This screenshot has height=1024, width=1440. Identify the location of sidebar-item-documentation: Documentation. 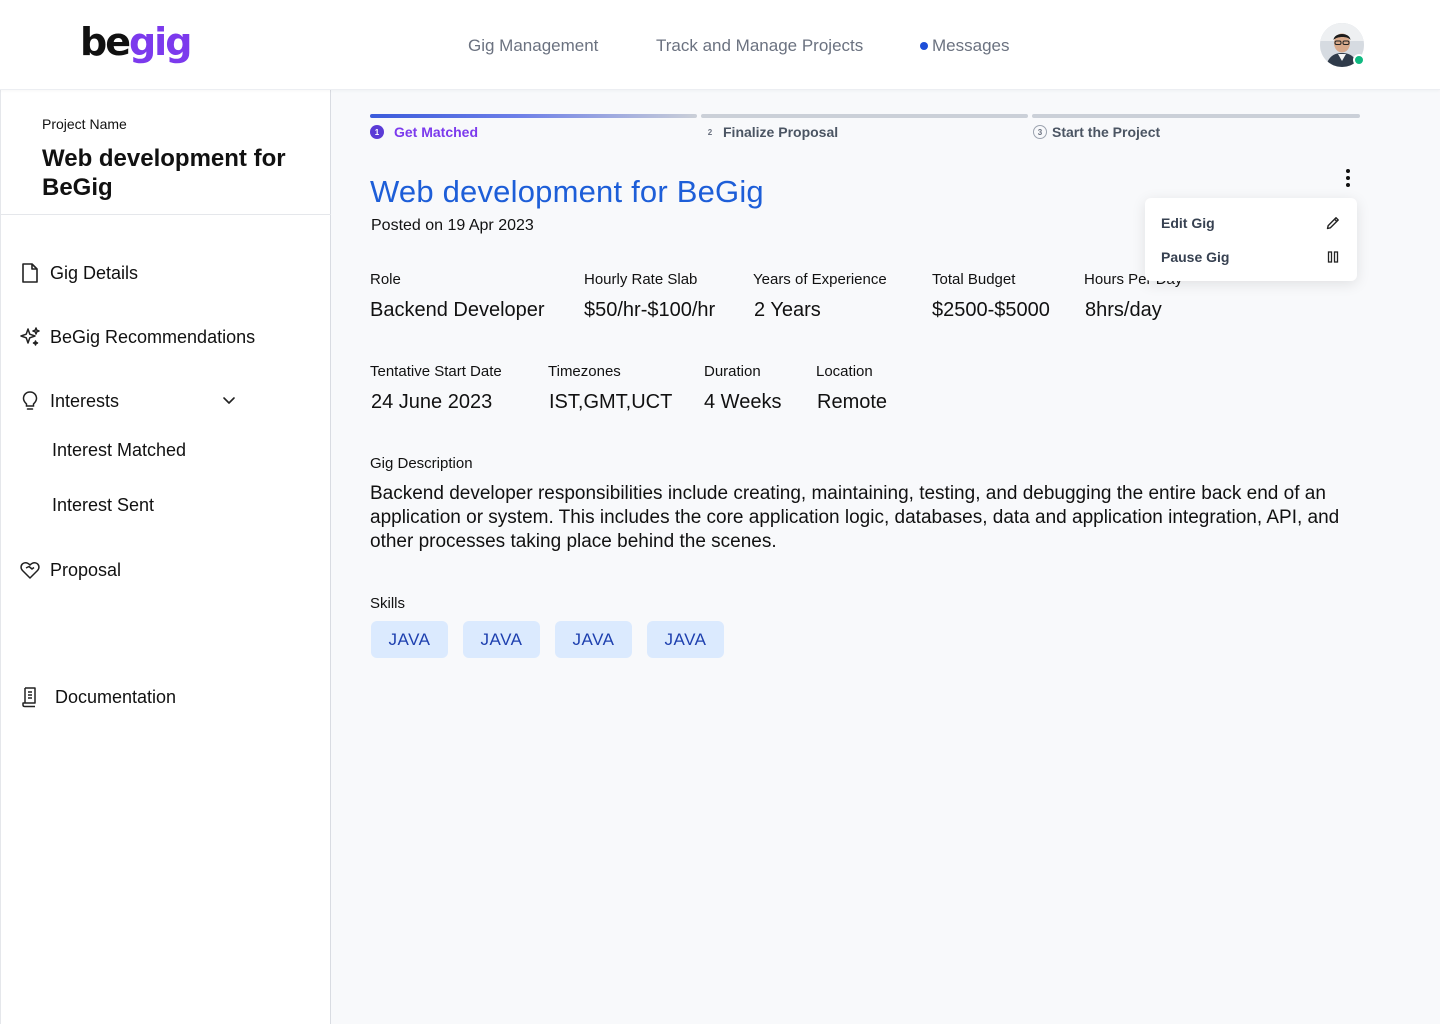
(97, 697).